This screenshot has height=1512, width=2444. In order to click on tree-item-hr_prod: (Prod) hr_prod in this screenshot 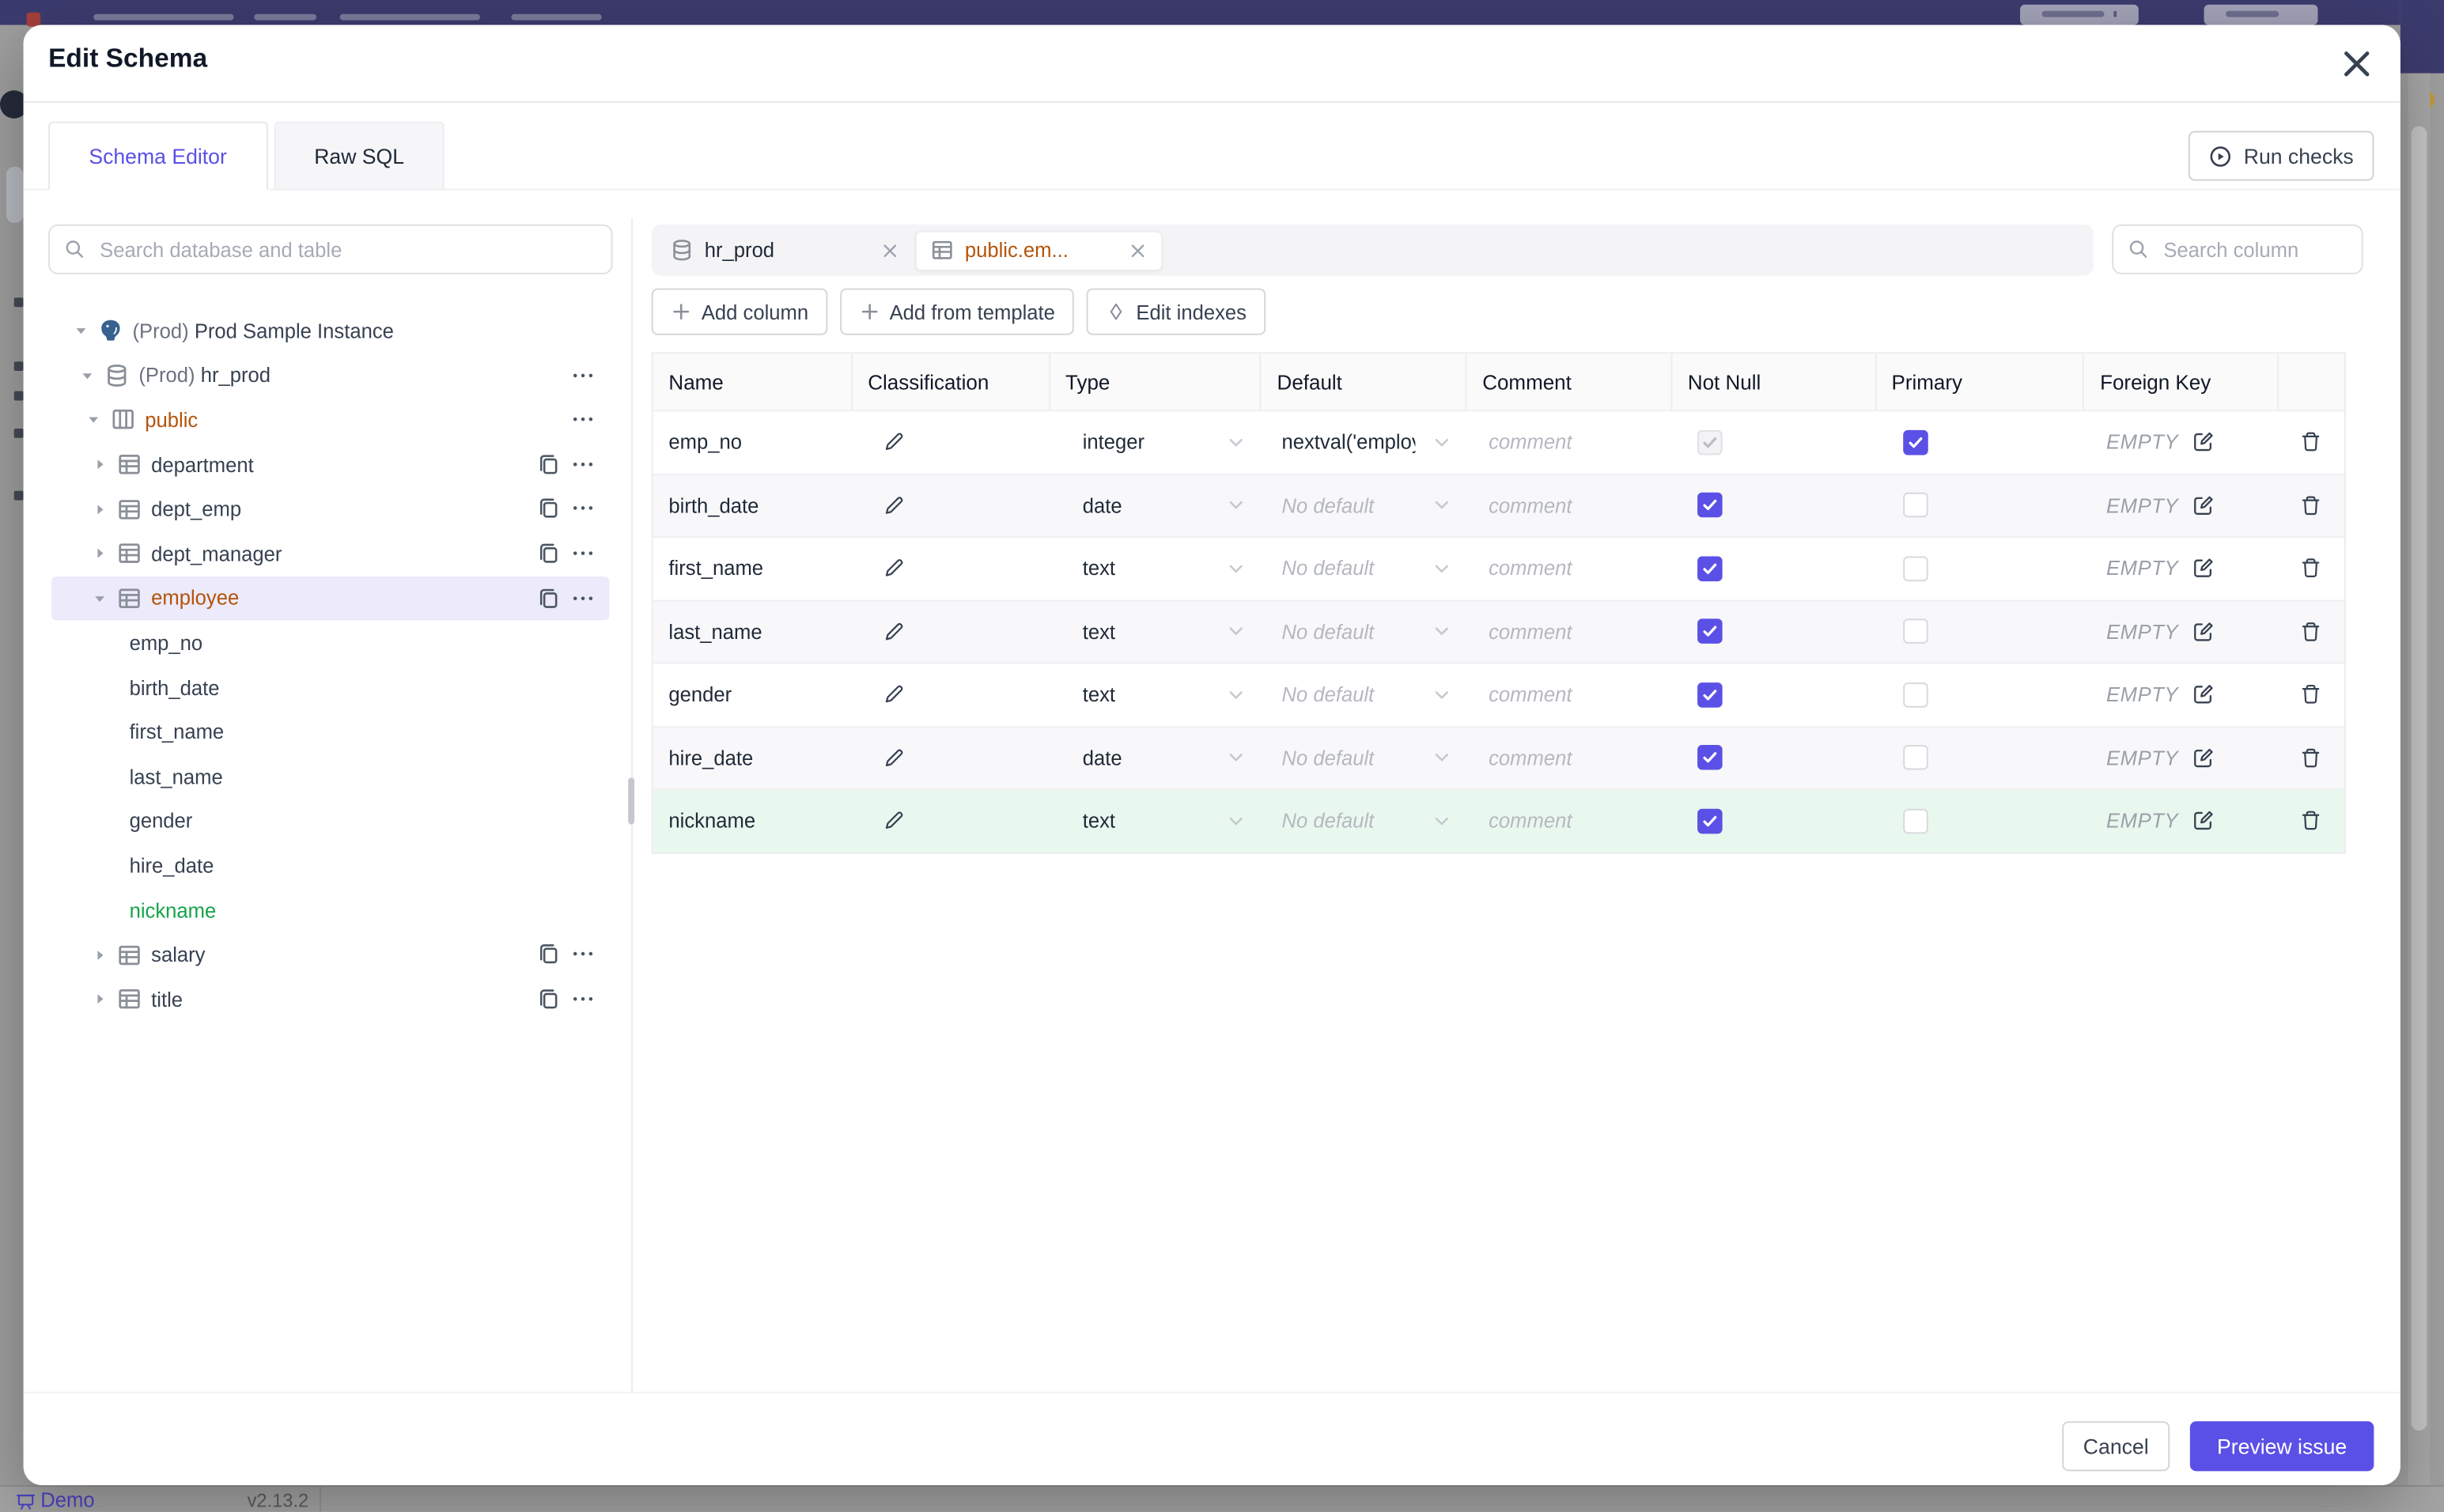, I will do `click(330, 375)`.